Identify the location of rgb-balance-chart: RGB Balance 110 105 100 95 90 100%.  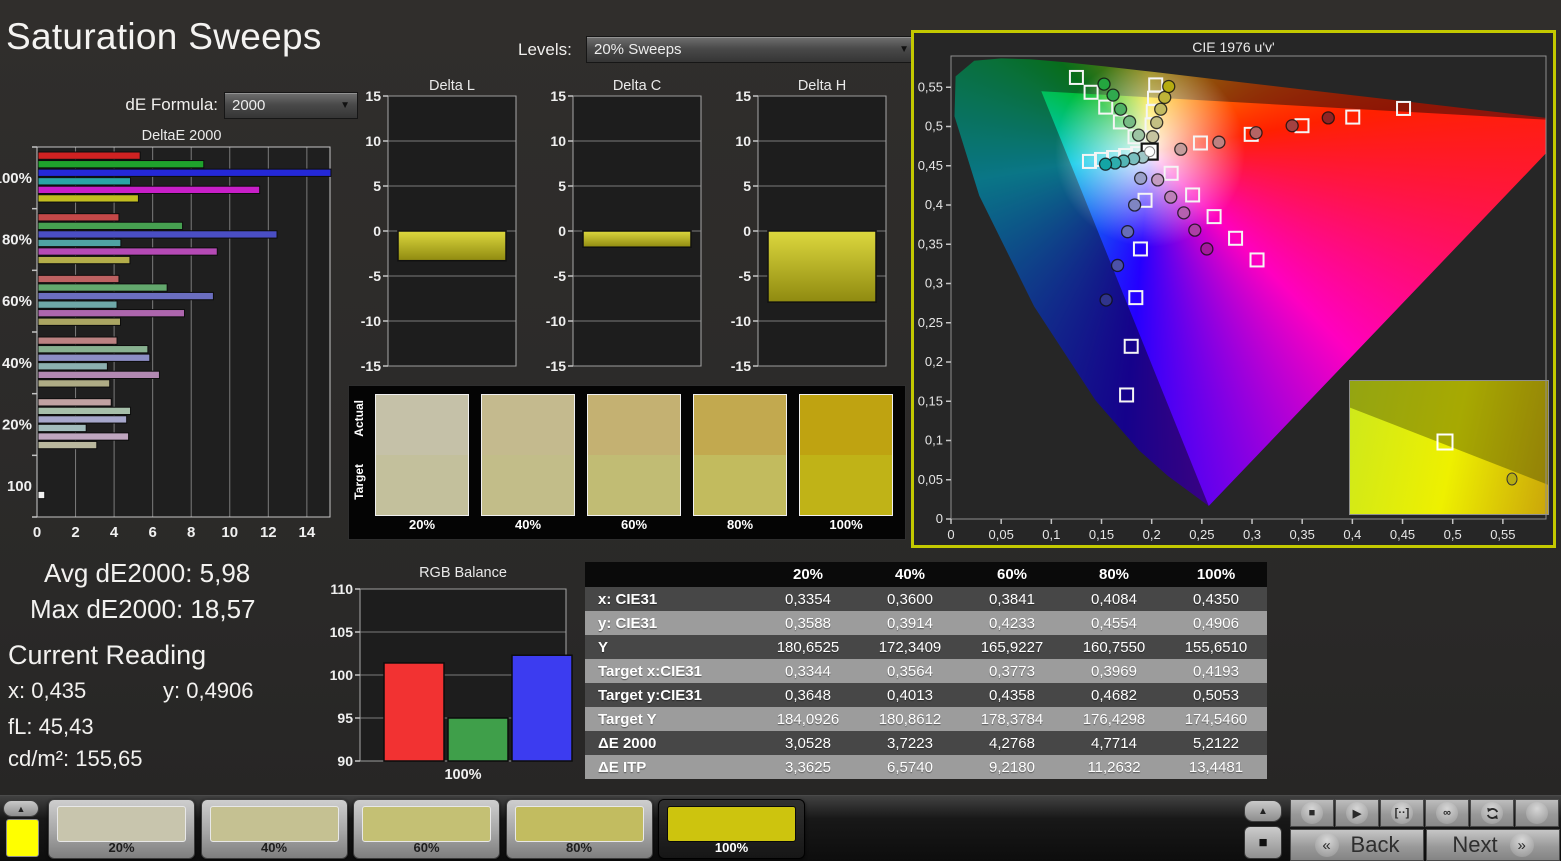
(451, 673).